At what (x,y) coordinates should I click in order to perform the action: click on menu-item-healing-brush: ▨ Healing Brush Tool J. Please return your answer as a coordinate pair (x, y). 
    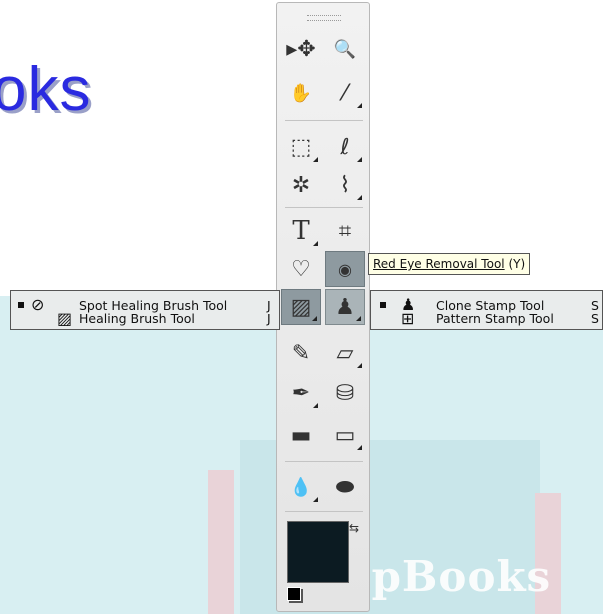
    Looking at the image, I should click on (145, 318).